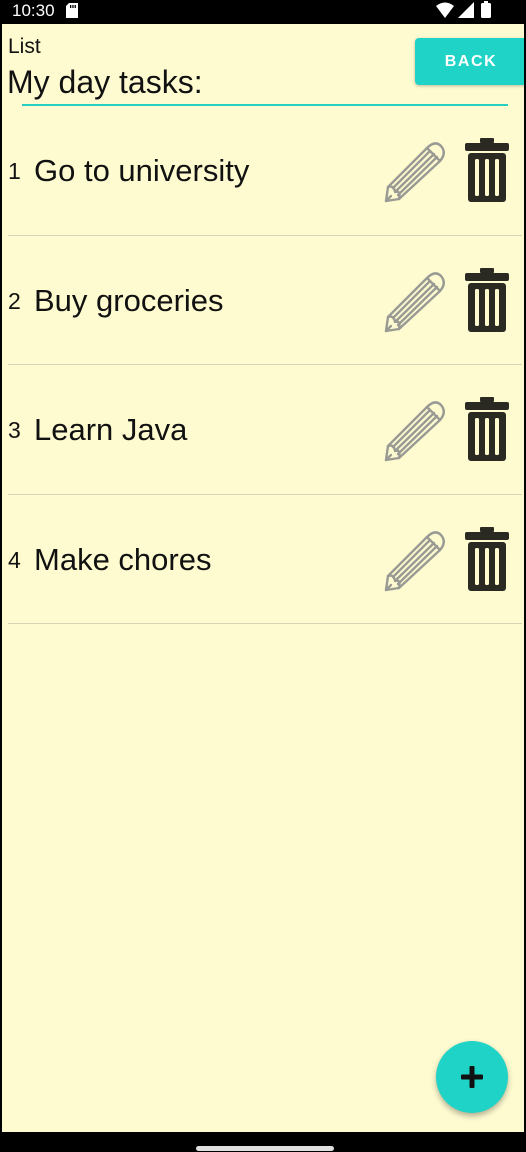 This screenshot has height=1152, width=526. Describe the element at coordinates (486, 9) in the screenshot. I see `battery-icon` at that location.